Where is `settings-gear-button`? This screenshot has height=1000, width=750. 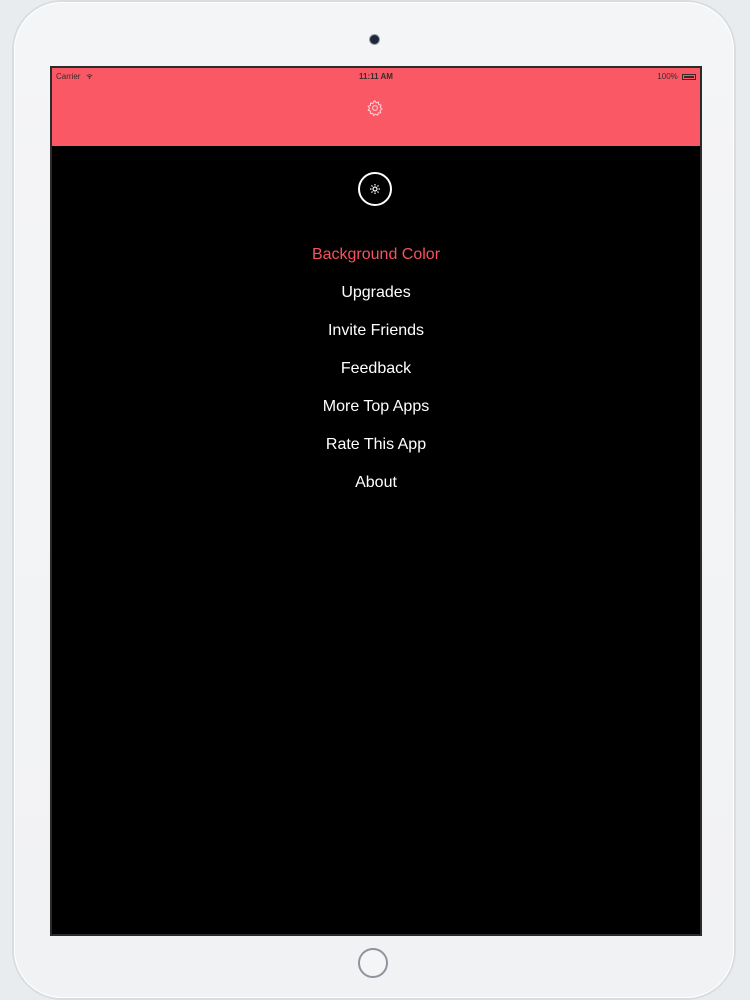 settings-gear-button is located at coordinates (375, 189).